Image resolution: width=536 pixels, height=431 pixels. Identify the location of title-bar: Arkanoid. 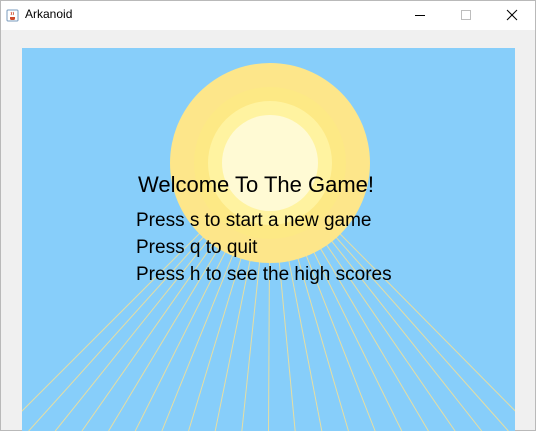
(268, 15).